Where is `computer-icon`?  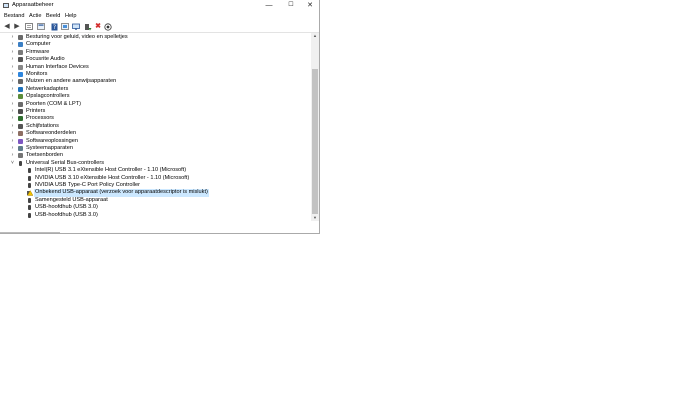
computer-icon is located at coordinates (20, 45).